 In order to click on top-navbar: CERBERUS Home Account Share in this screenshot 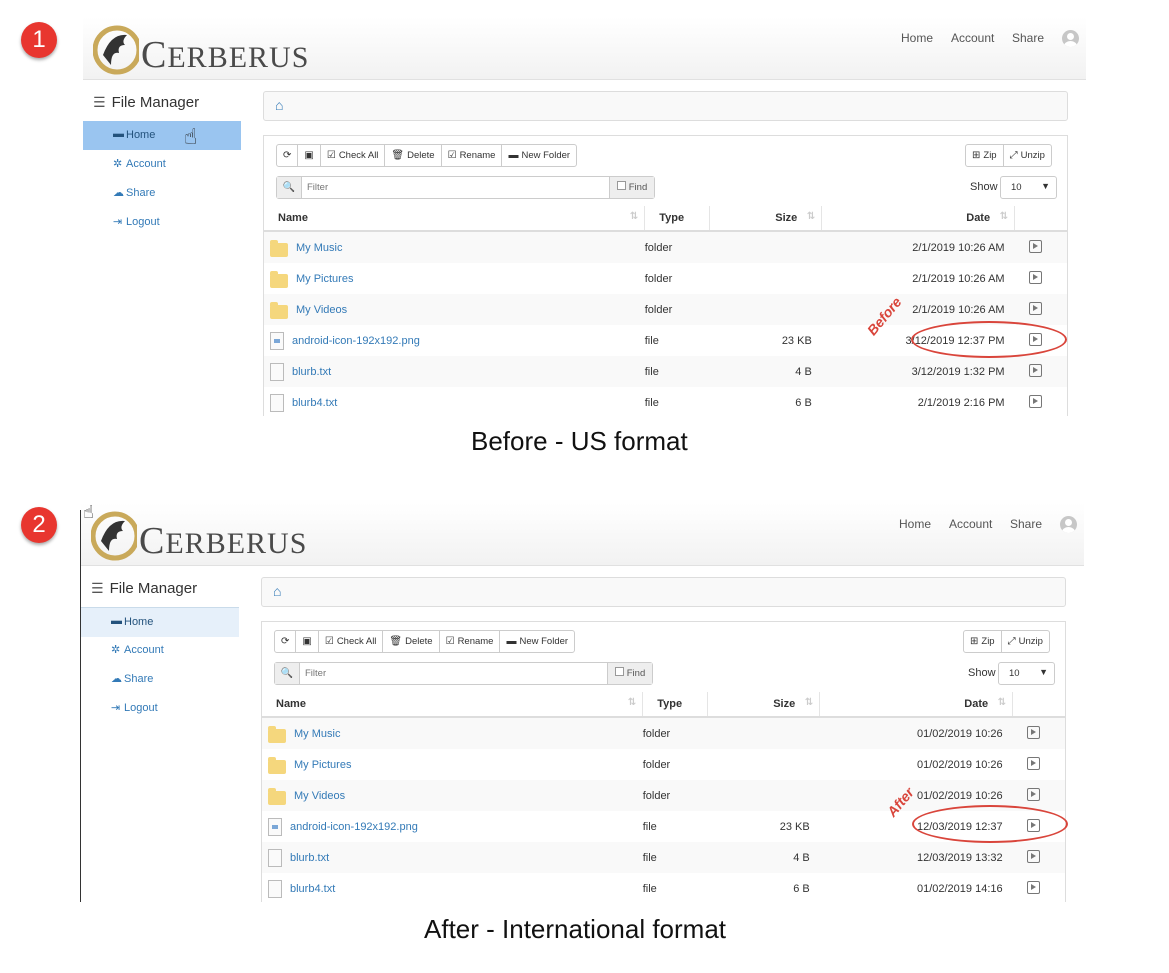, I will do `click(584, 48)`.